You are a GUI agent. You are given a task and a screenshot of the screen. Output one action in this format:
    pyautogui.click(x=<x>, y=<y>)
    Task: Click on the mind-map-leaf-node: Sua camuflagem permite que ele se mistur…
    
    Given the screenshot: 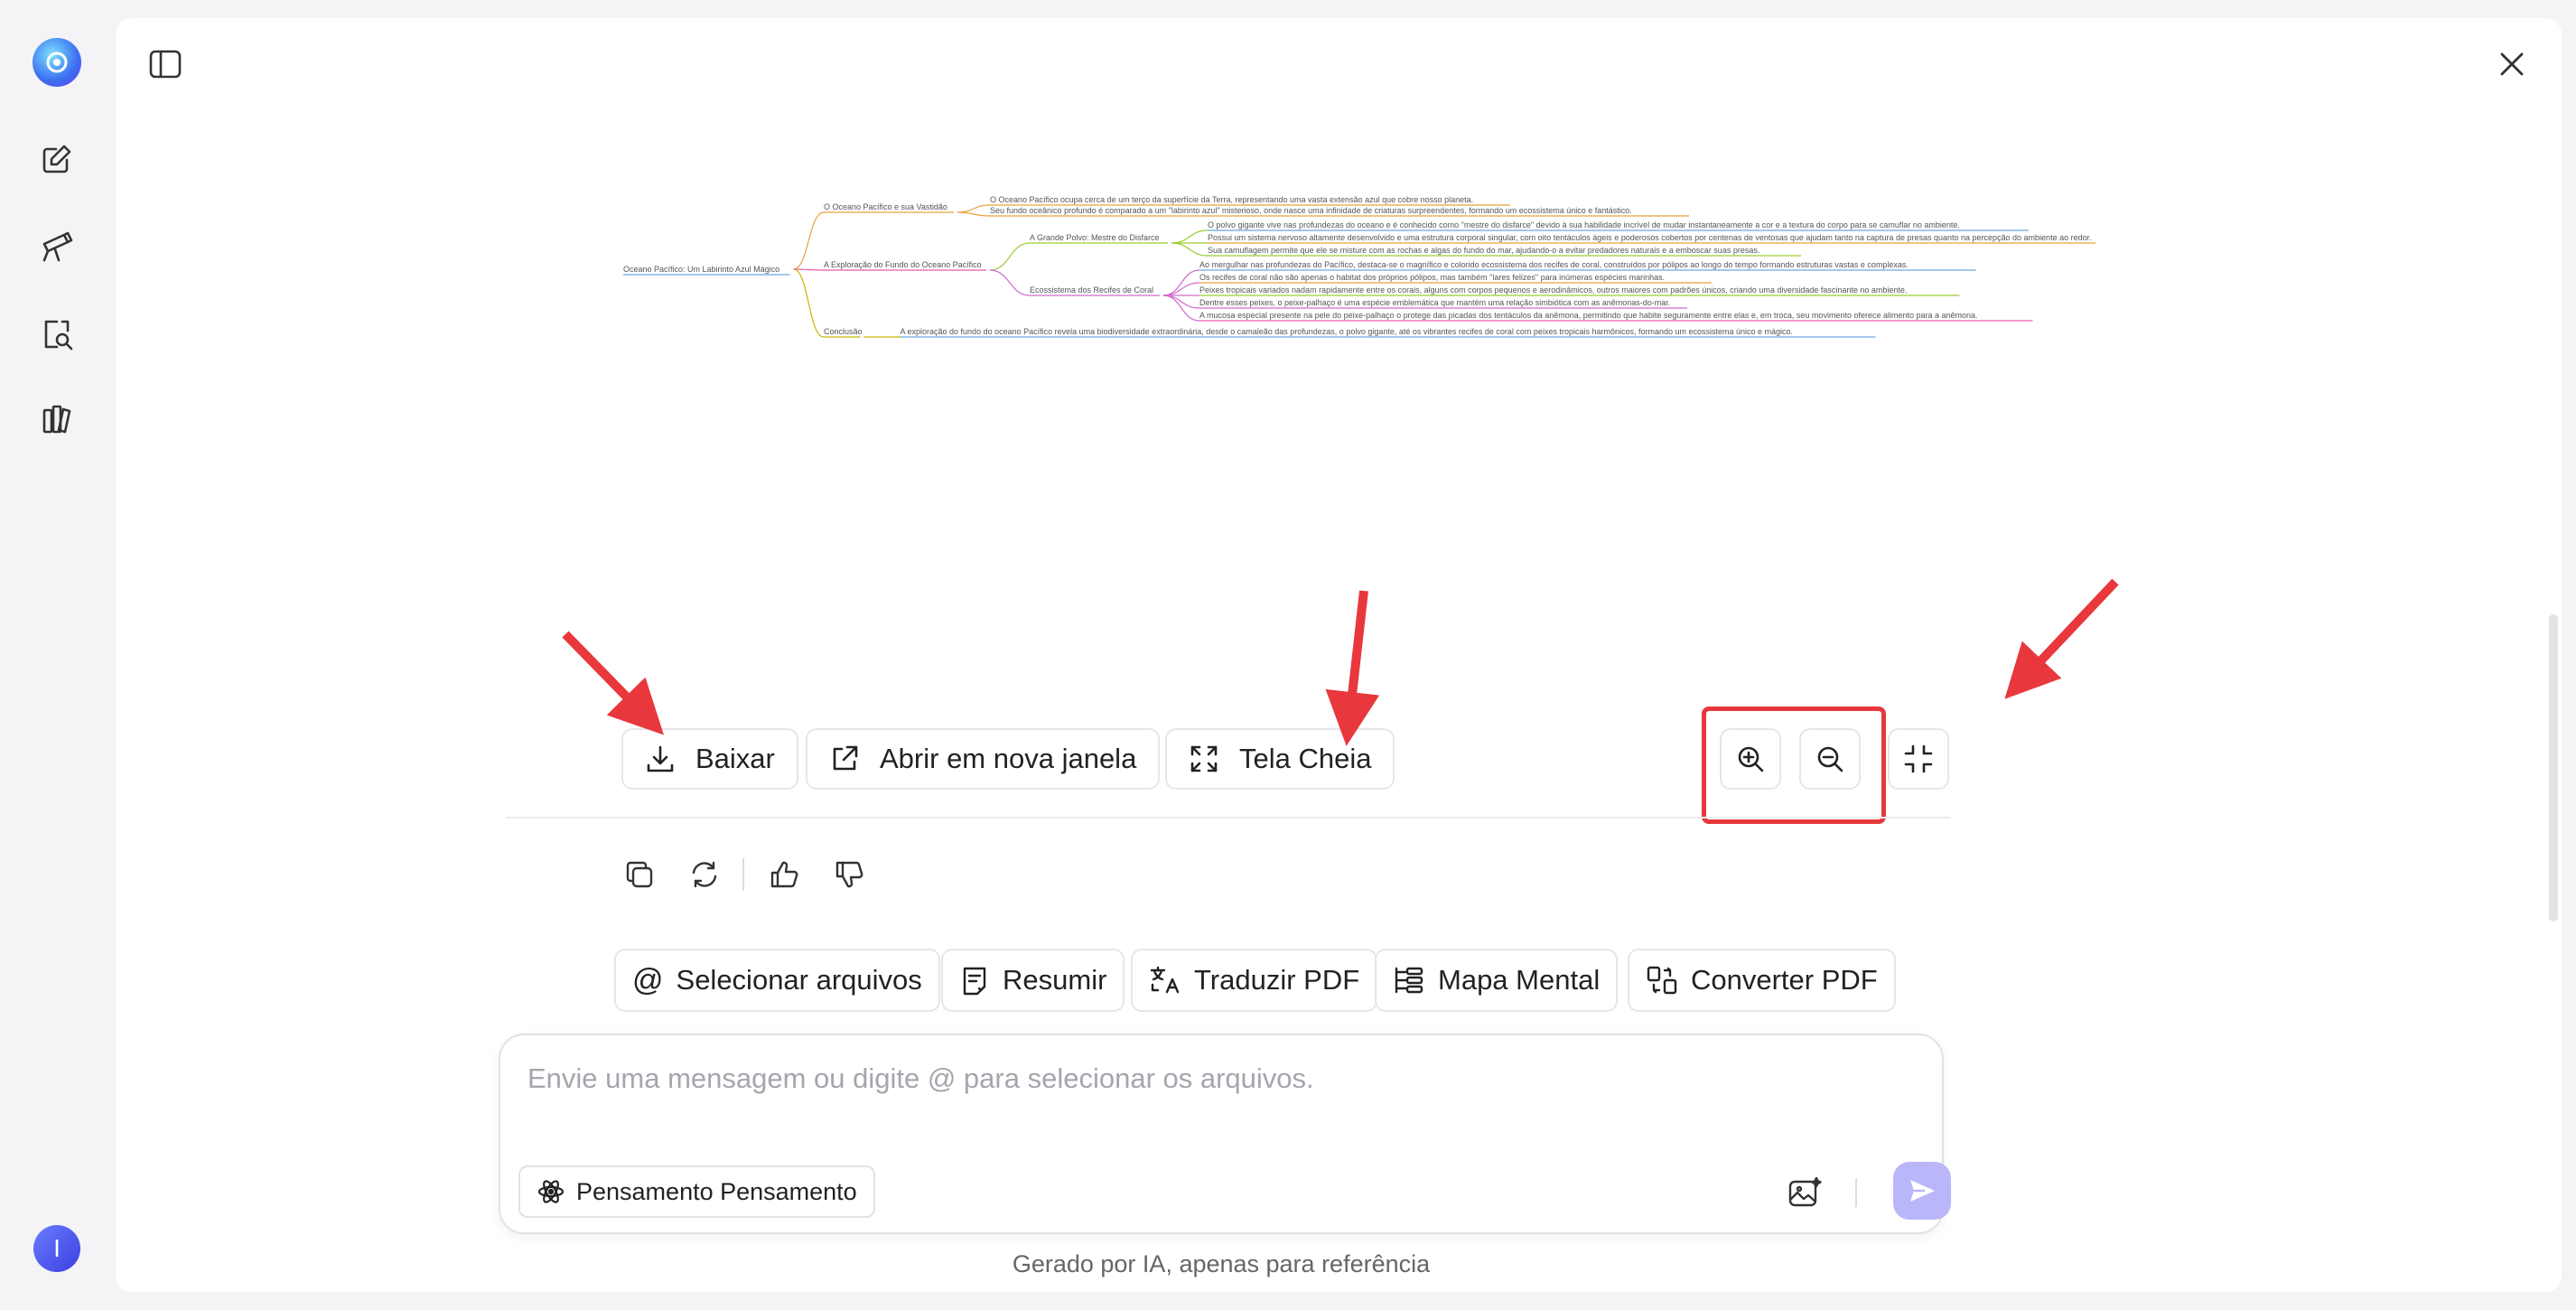 What is the action you would take?
    pyautogui.click(x=1483, y=250)
    